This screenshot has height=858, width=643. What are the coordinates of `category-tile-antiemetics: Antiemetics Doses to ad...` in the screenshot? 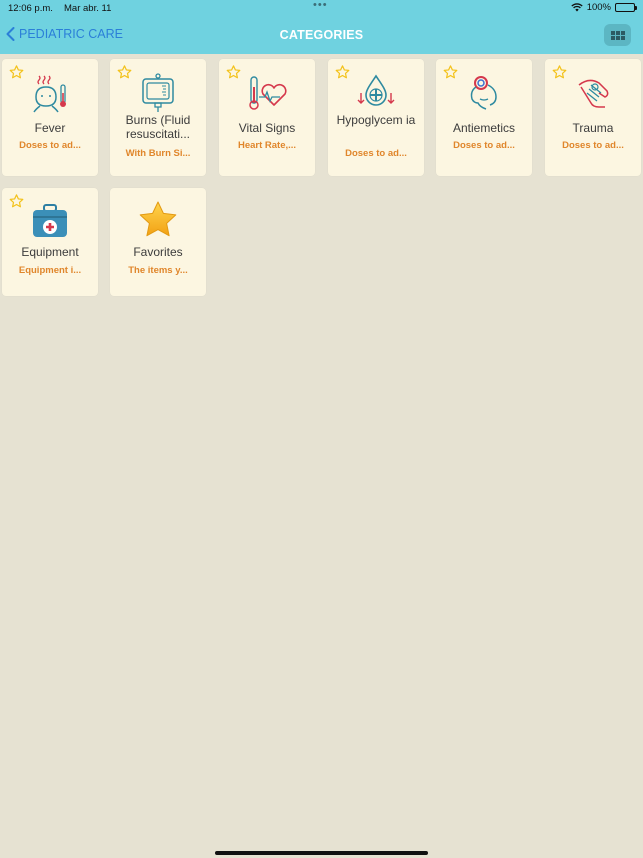 It's located at (484, 117).